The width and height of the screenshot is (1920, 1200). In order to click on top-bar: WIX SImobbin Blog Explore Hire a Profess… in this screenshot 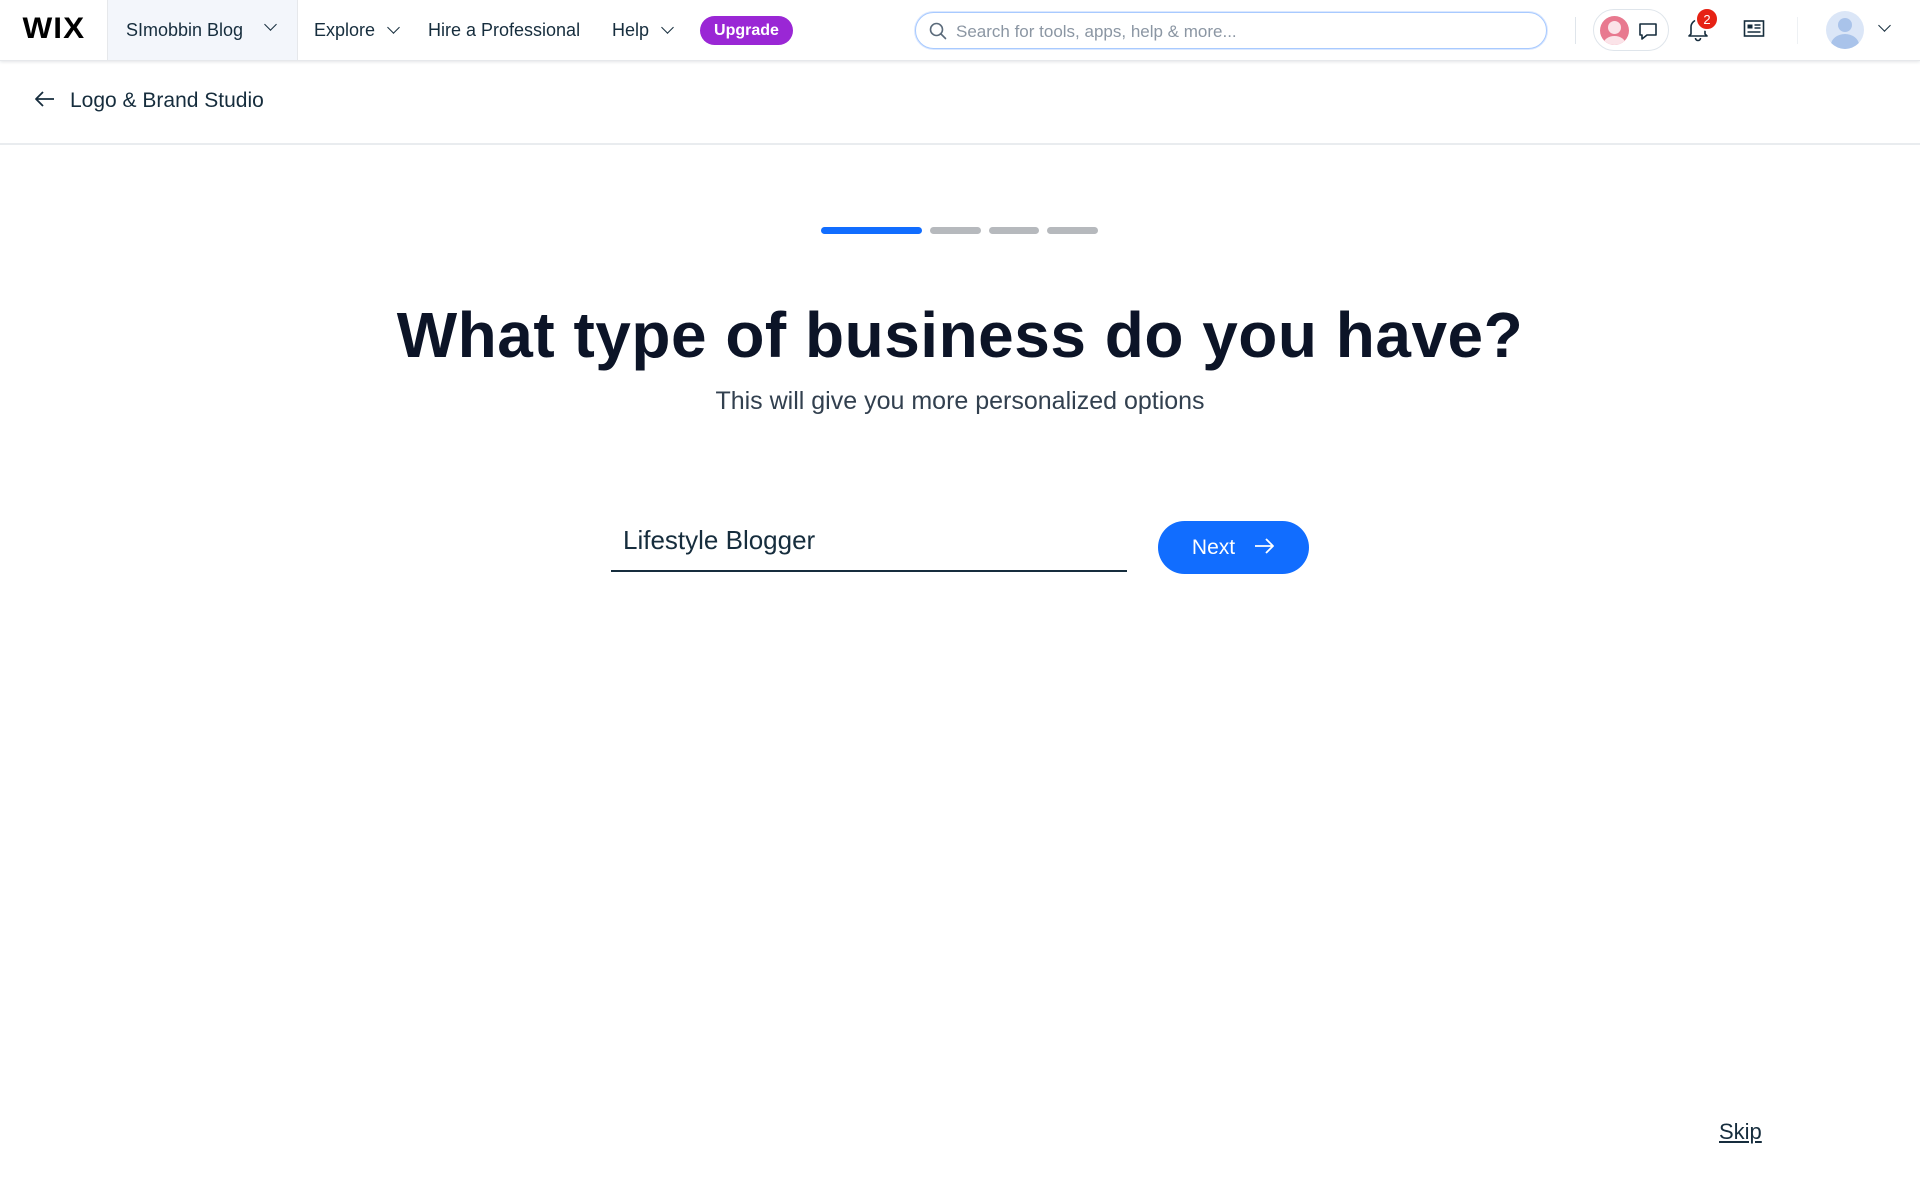, I will do `click(960, 30)`.